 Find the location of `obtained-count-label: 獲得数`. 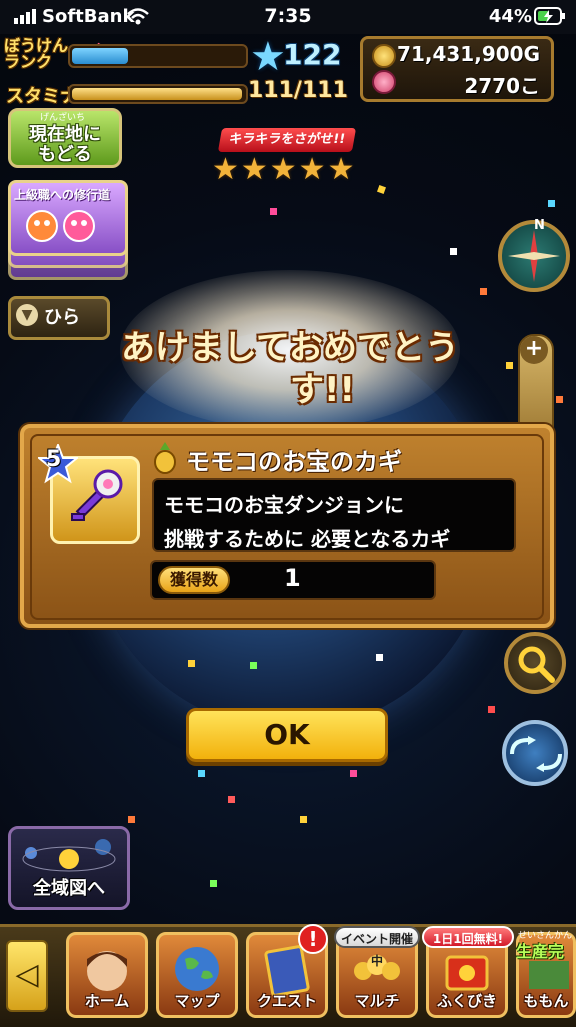

obtained-count-label: 獲得数 is located at coordinates (194, 580).